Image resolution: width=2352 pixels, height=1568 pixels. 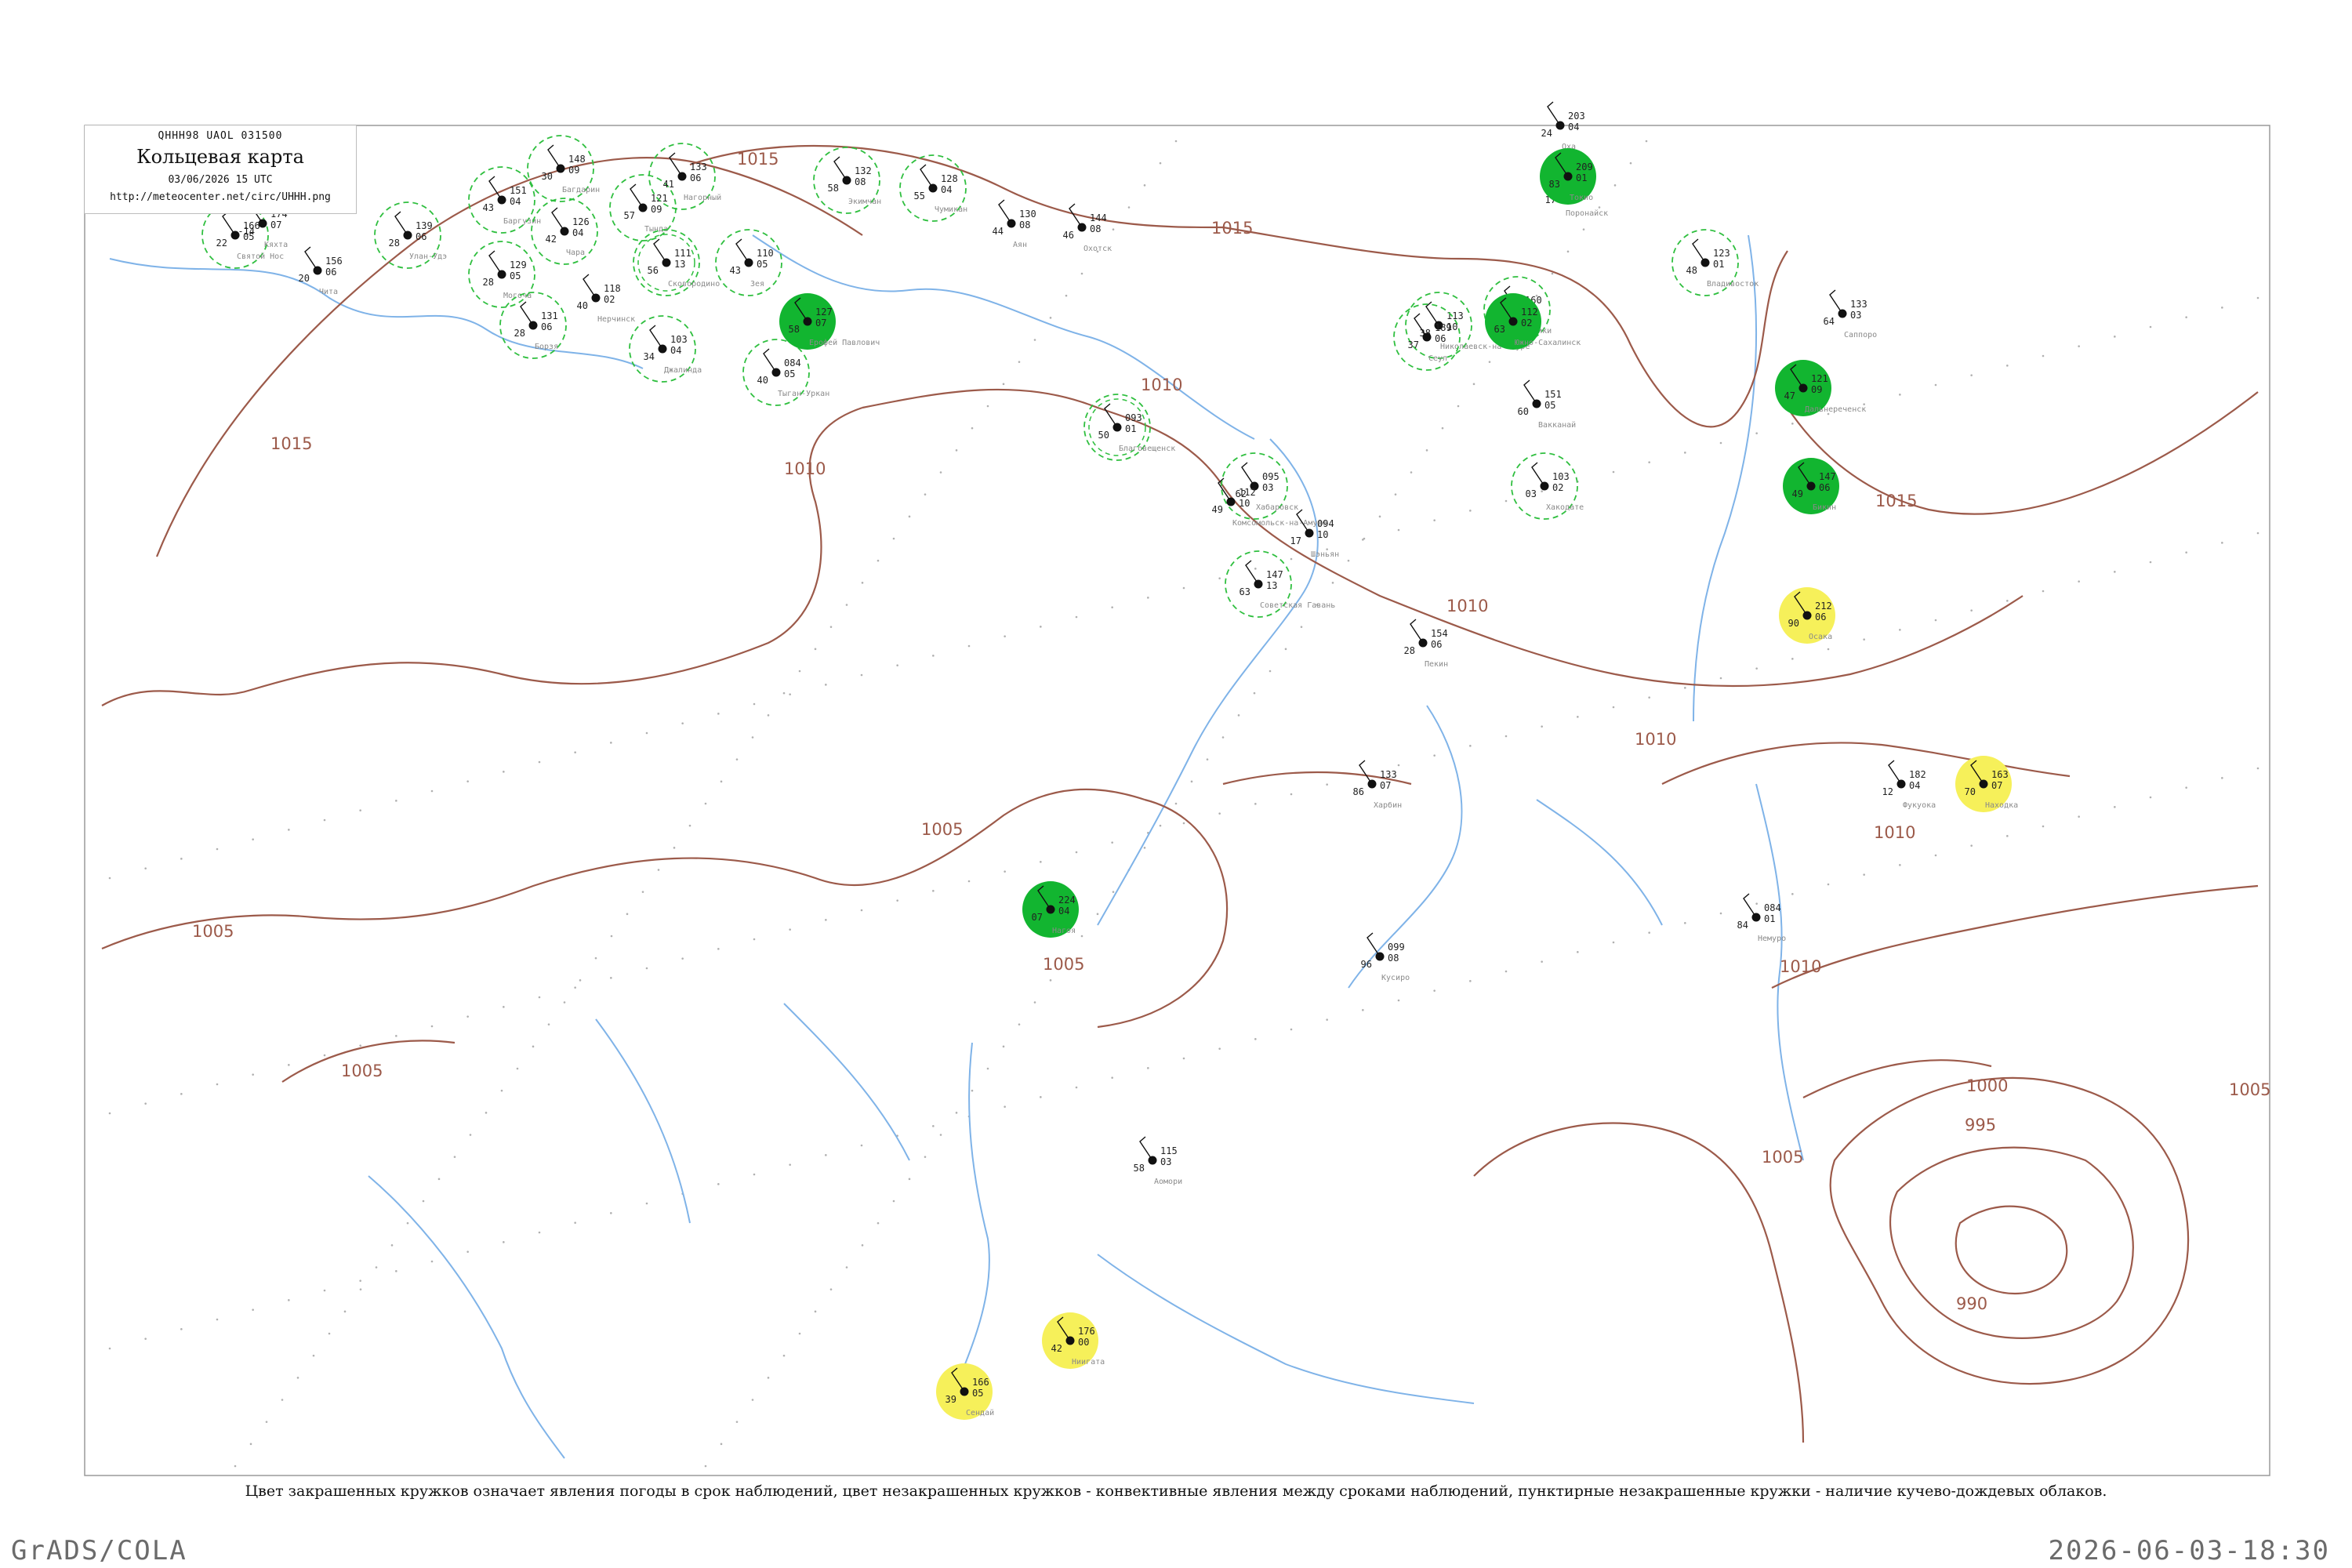 What do you see at coordinates (1083, 1342) in the screenshot?
I see `pressure-tendency: 00` at bounding box center [1083, 1342].